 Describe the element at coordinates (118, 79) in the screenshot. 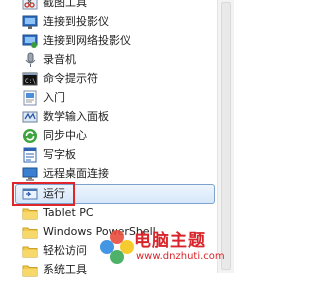

I see `menu-item-command-prompt: C:\ 命令提示符` at that location.